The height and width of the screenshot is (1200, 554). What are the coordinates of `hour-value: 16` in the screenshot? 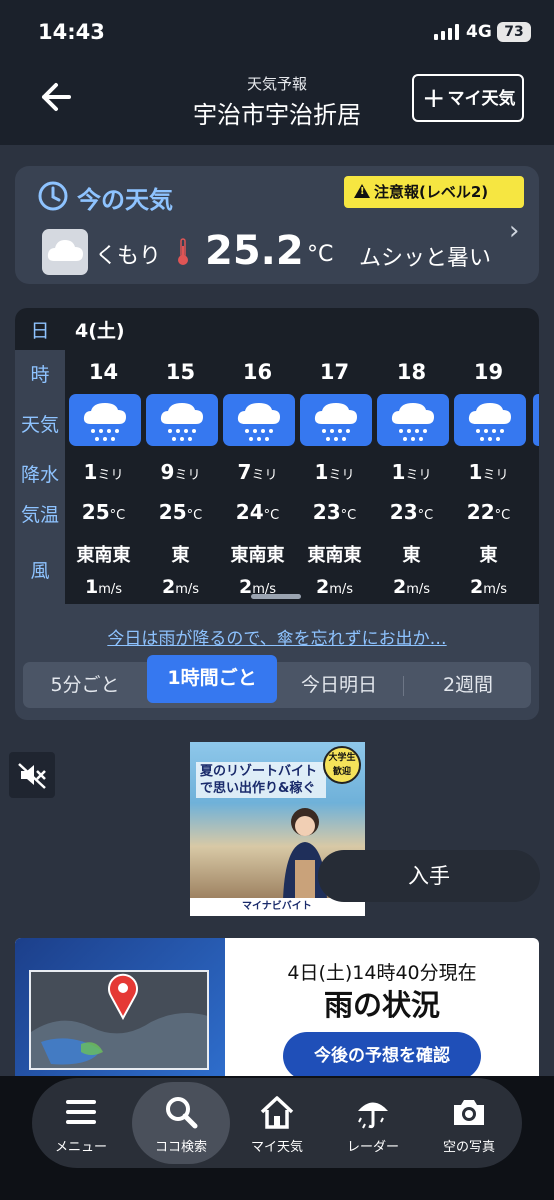 It's located at (257, 372).